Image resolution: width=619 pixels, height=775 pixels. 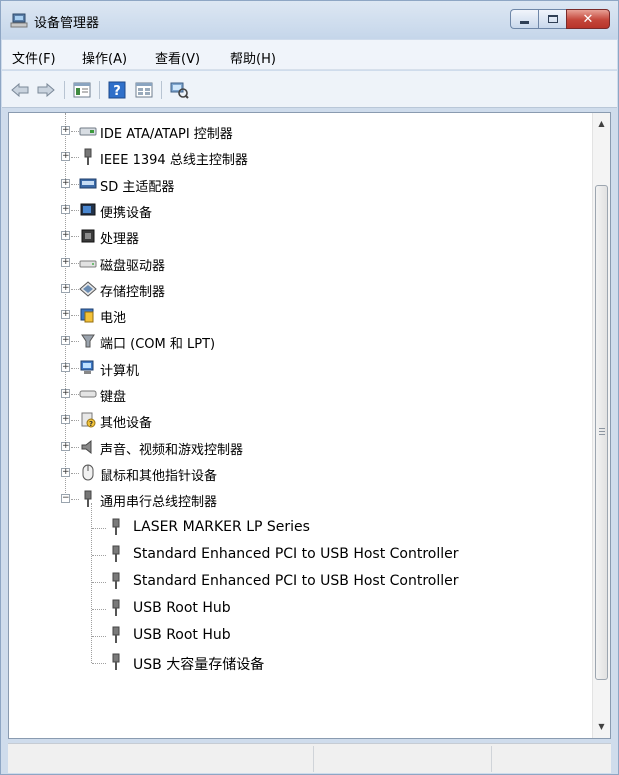 I want to click on tree-device-row: LASER MARKER LP Series, so click(x=299, y=528).